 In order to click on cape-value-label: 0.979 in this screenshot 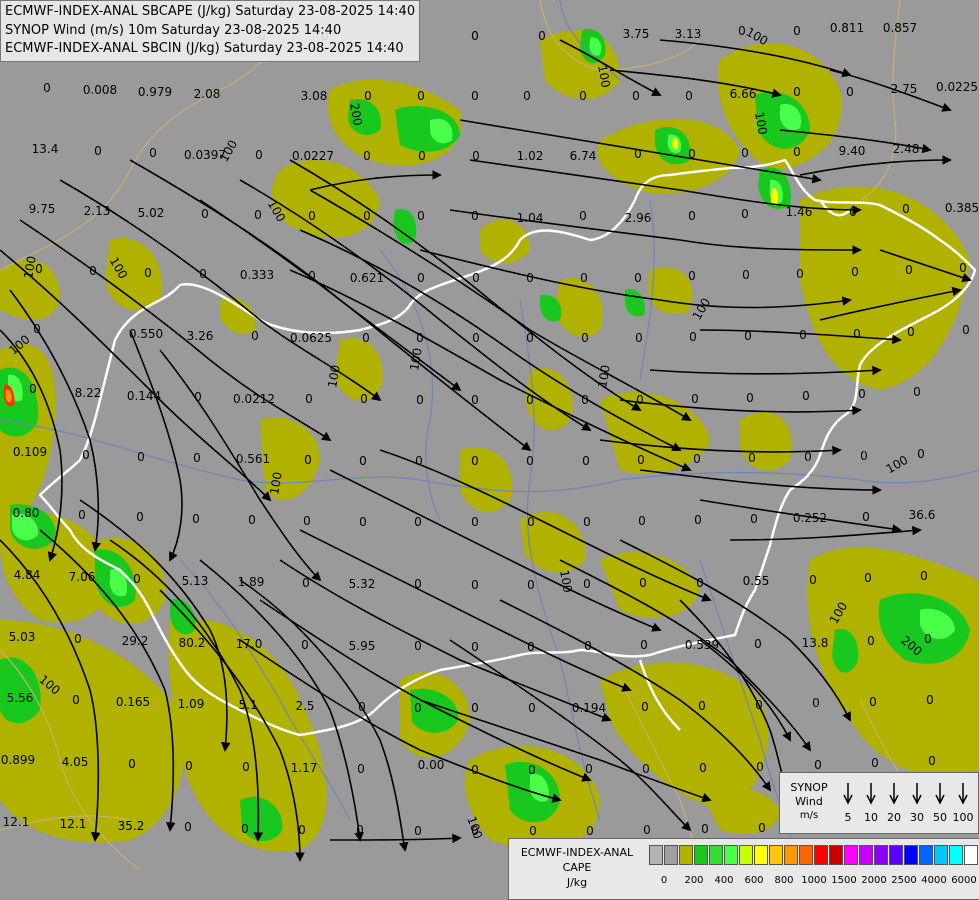, I will do `click(155, 92)`.